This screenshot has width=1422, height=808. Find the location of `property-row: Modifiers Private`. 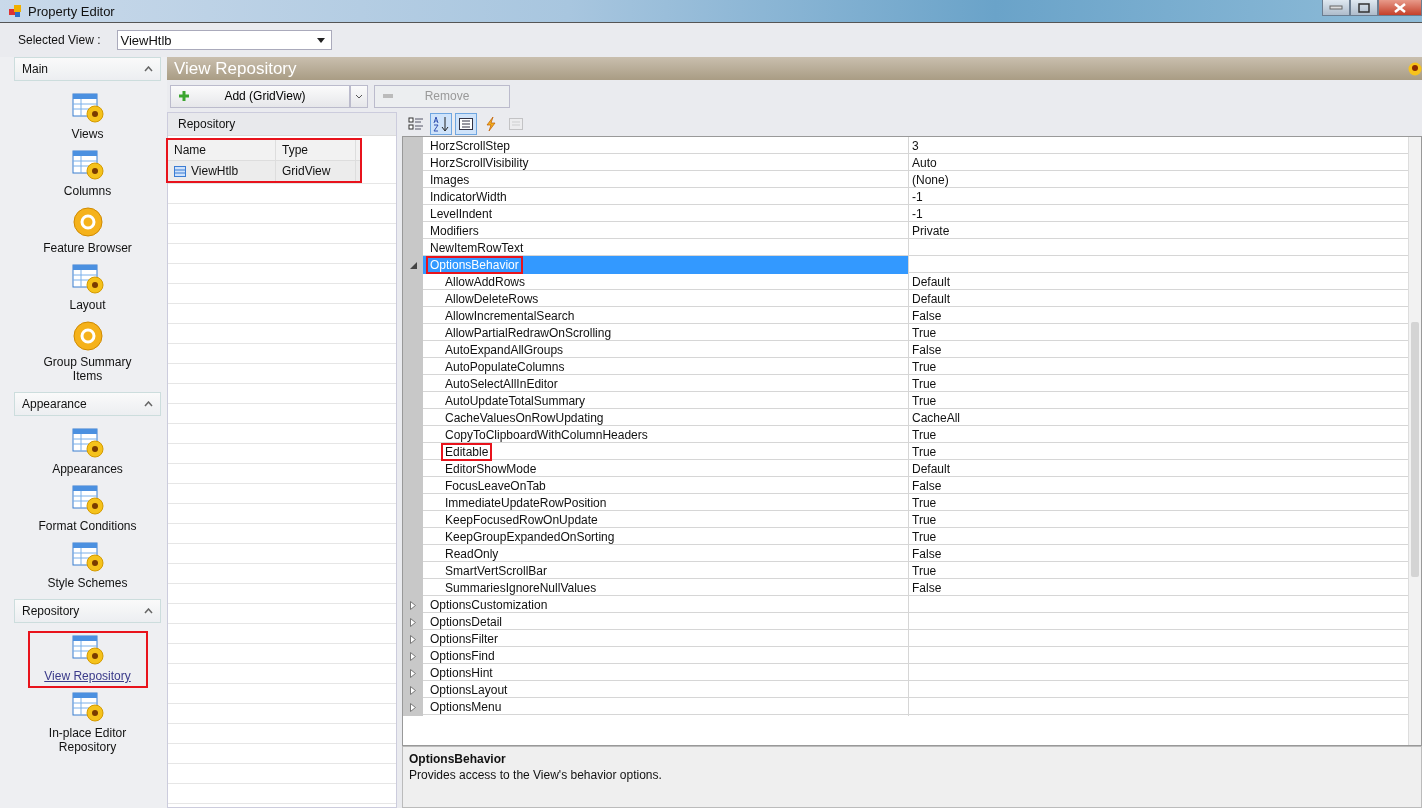

property-row: Modifiers Private is located at coordinates (905, 230).